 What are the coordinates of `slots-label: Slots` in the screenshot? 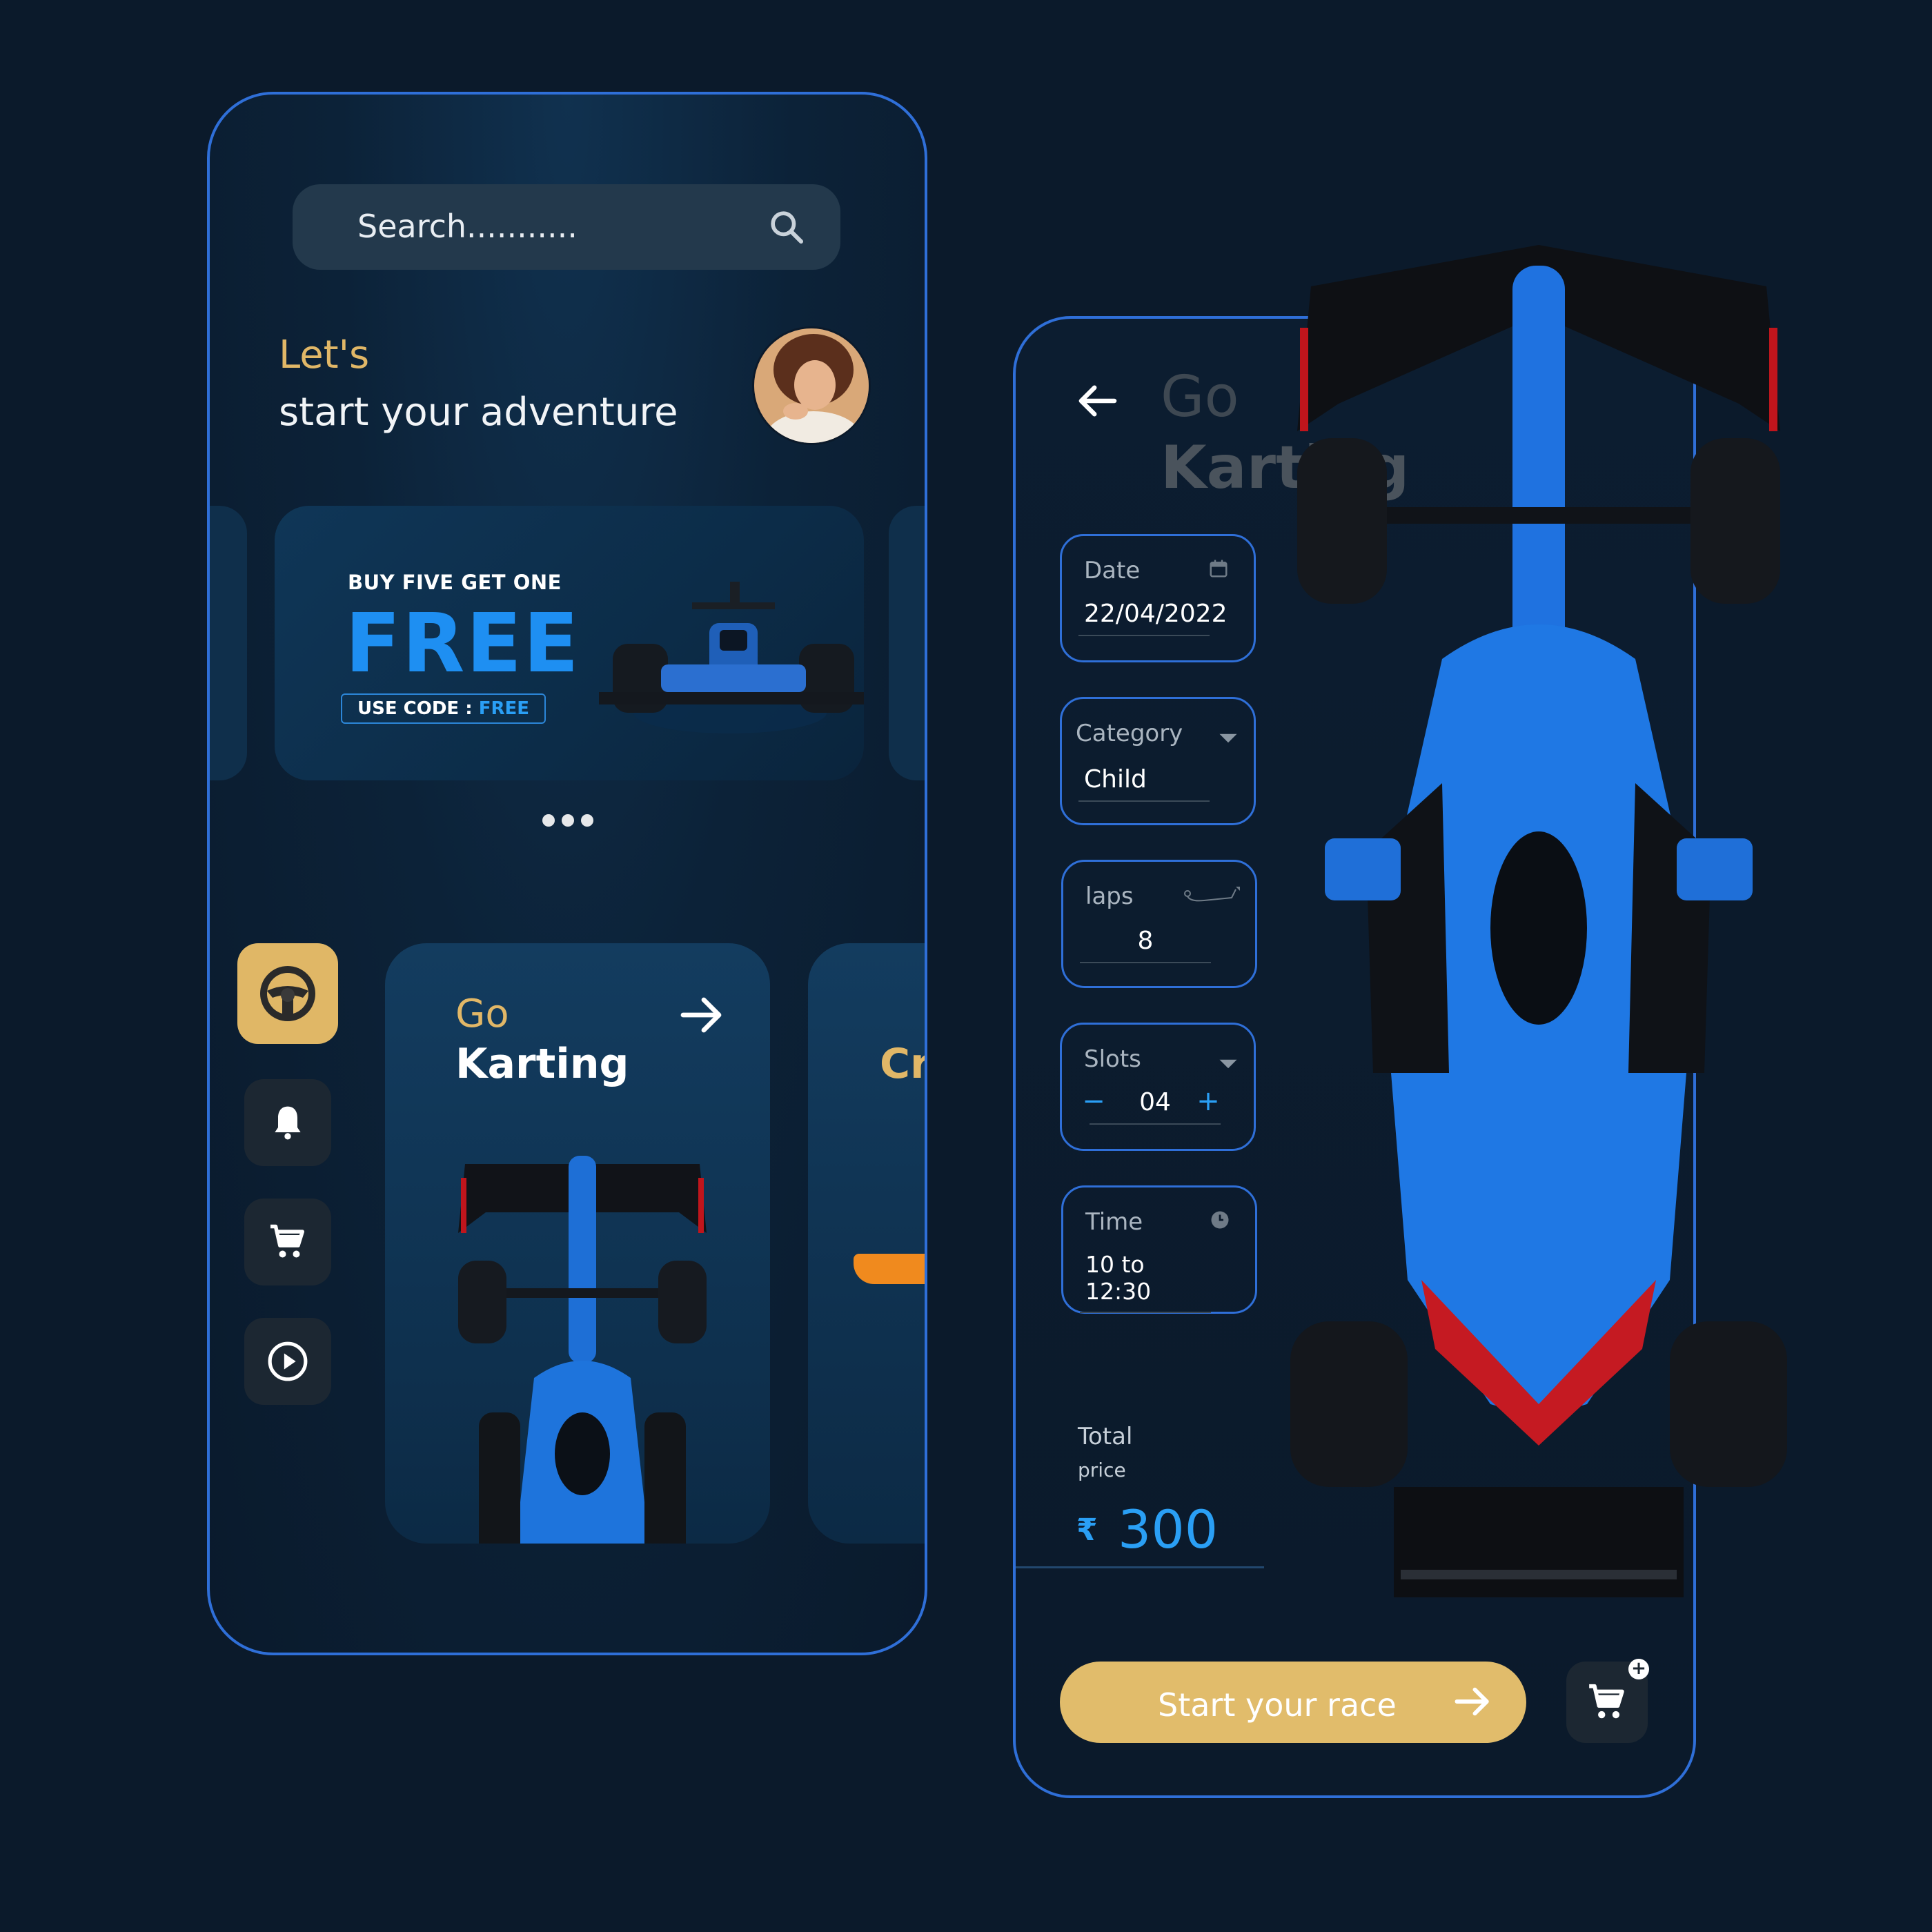 It's located at (1112, 1059).